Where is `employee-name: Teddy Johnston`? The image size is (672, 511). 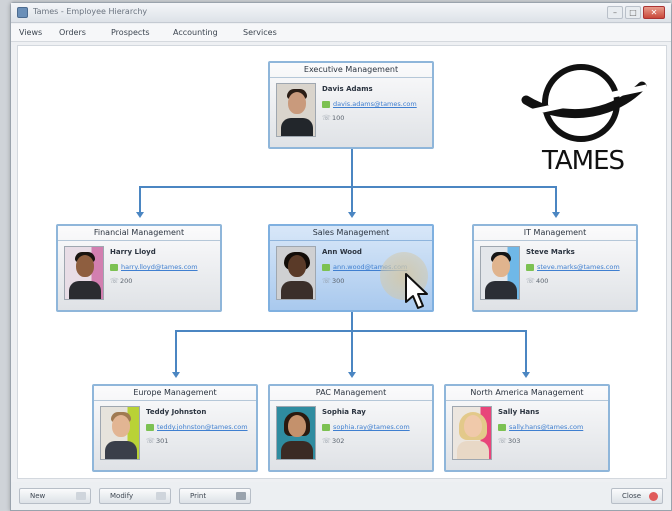 employee-name: Teddy Johnston is located at coordinates (176, 412).